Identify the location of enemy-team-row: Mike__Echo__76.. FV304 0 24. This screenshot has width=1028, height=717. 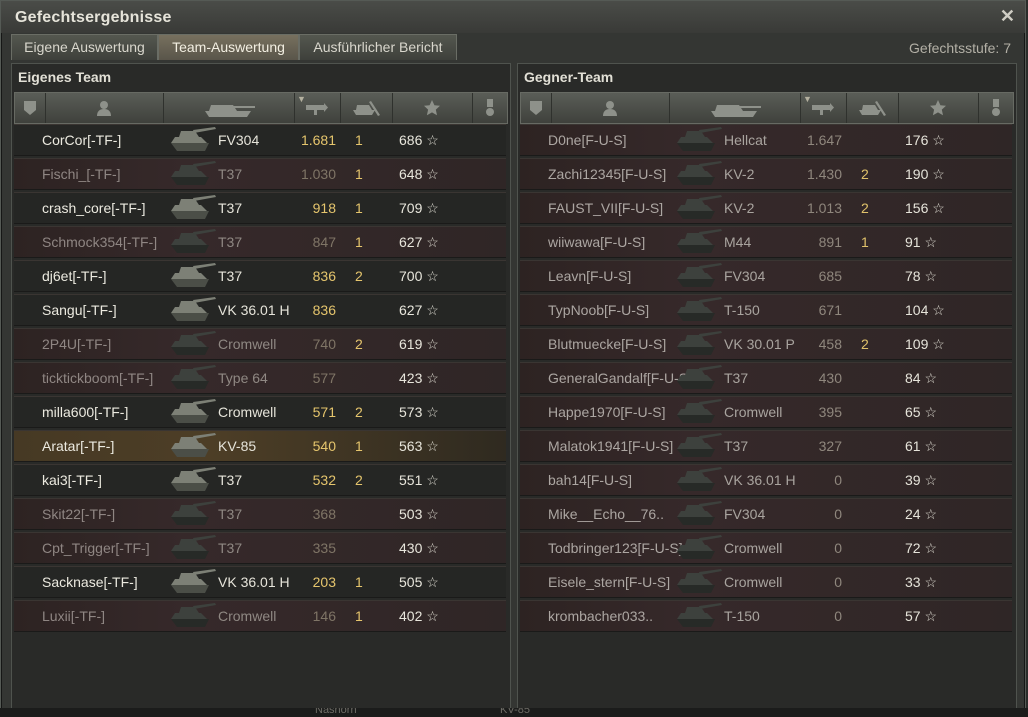
(766, 514).